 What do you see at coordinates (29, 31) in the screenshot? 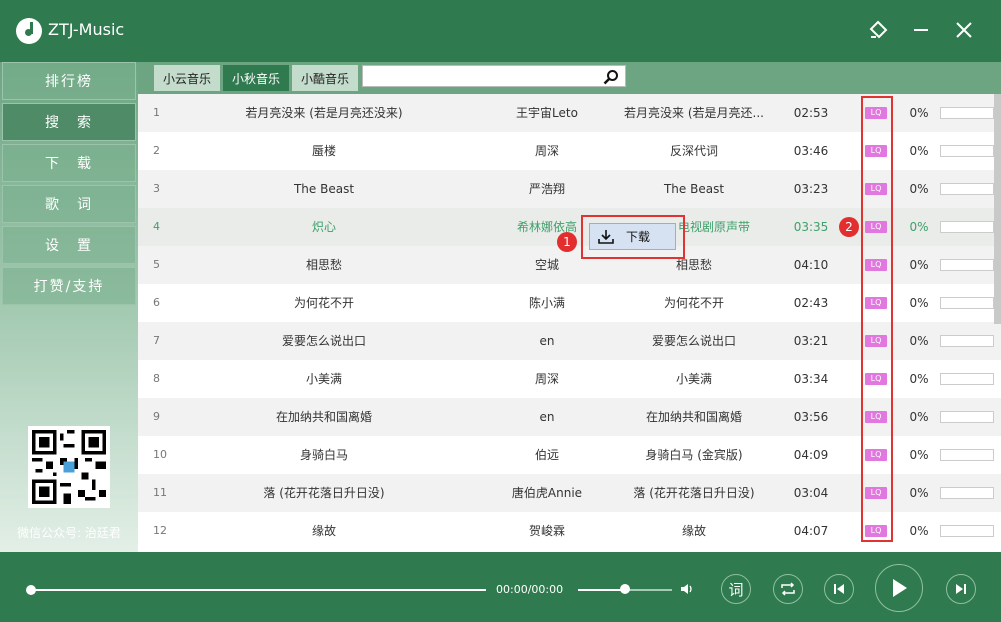
I see `app-logo-icon` at bounding box center [29, 31].